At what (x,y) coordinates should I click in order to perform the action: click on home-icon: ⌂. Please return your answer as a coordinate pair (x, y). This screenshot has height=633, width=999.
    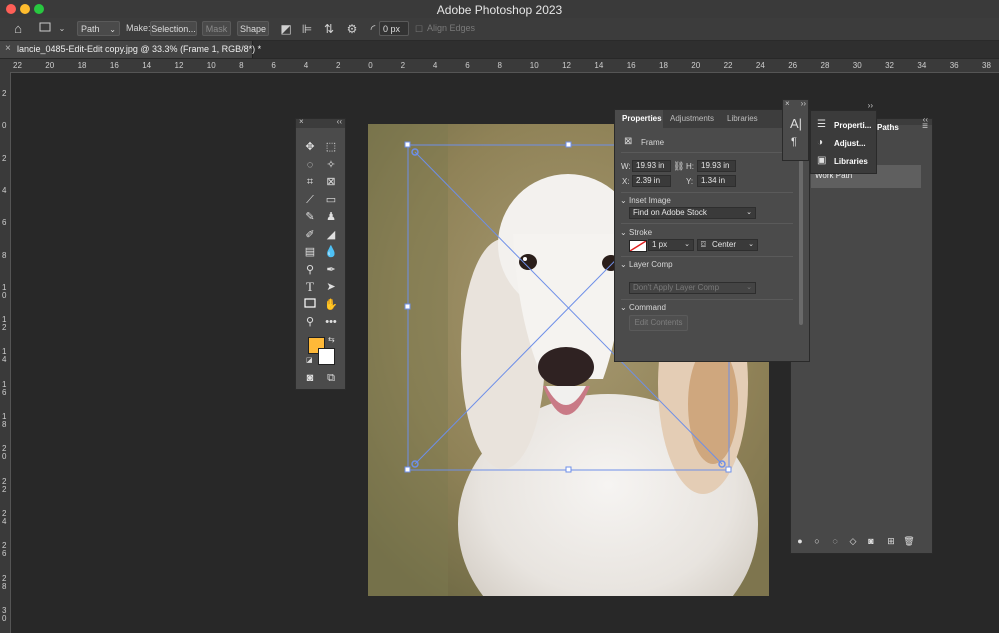
    Looking at the image, I should click on (18, 29).